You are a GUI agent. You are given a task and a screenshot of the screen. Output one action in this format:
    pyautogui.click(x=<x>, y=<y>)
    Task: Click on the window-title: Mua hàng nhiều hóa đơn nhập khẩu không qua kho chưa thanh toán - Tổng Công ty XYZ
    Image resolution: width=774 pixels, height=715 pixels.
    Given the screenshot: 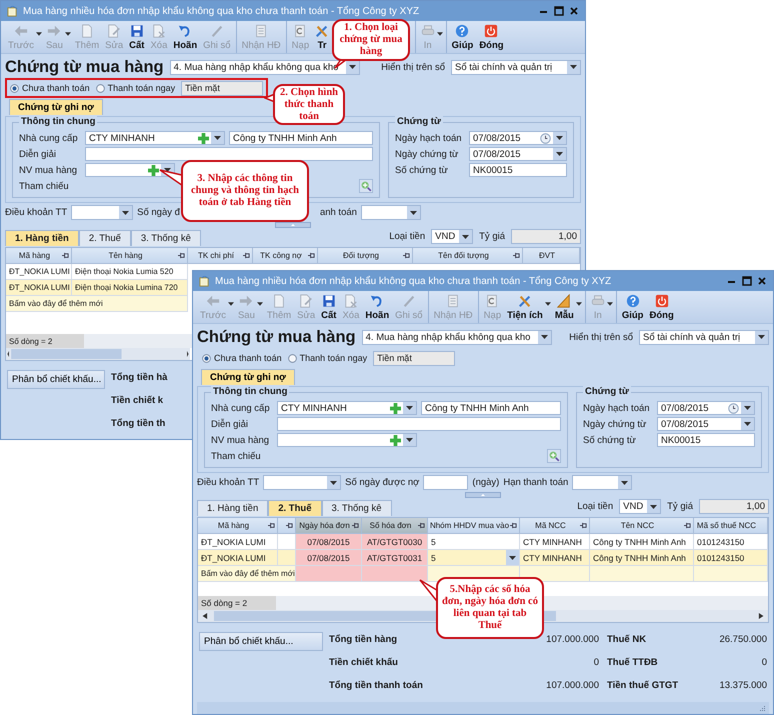 What is the action you would take?
    pyautogui.click(x=413, y=281)
    